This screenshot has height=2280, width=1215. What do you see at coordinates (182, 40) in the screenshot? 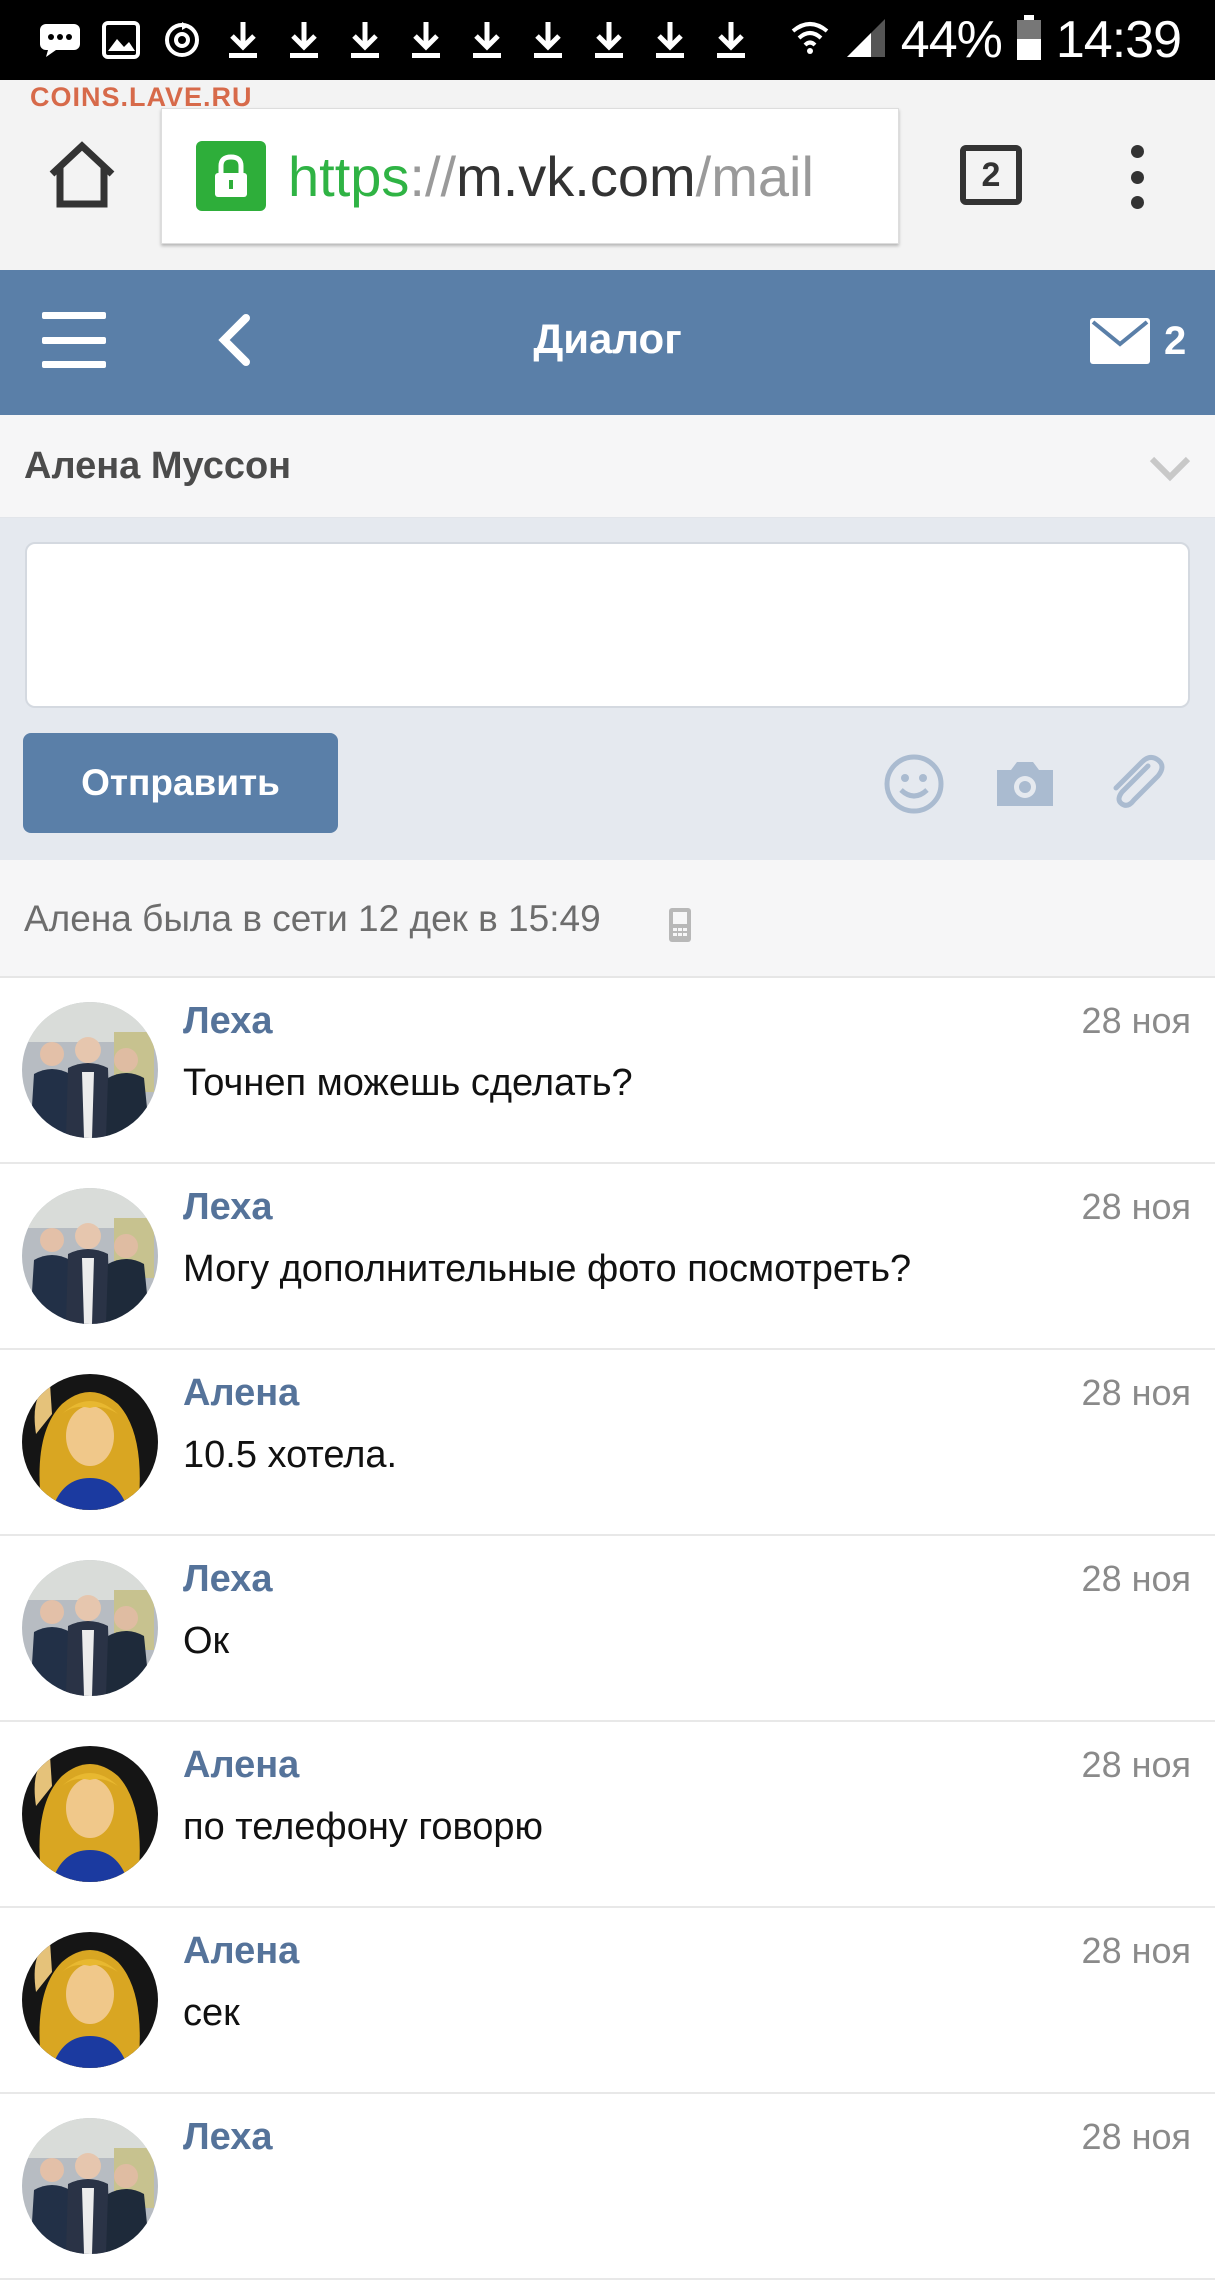
I see `sync-icon` at bounding box center [182, 40].